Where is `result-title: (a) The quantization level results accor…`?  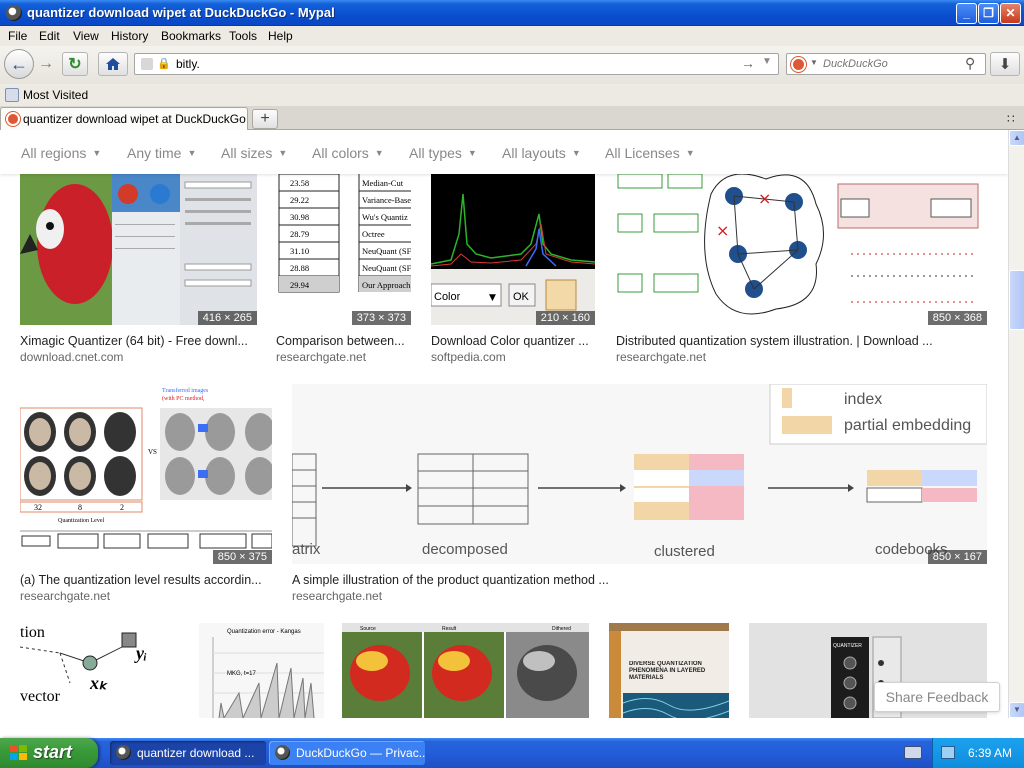 result-title: (a) The quantization level results accor… is located at coordinates (146, 580).